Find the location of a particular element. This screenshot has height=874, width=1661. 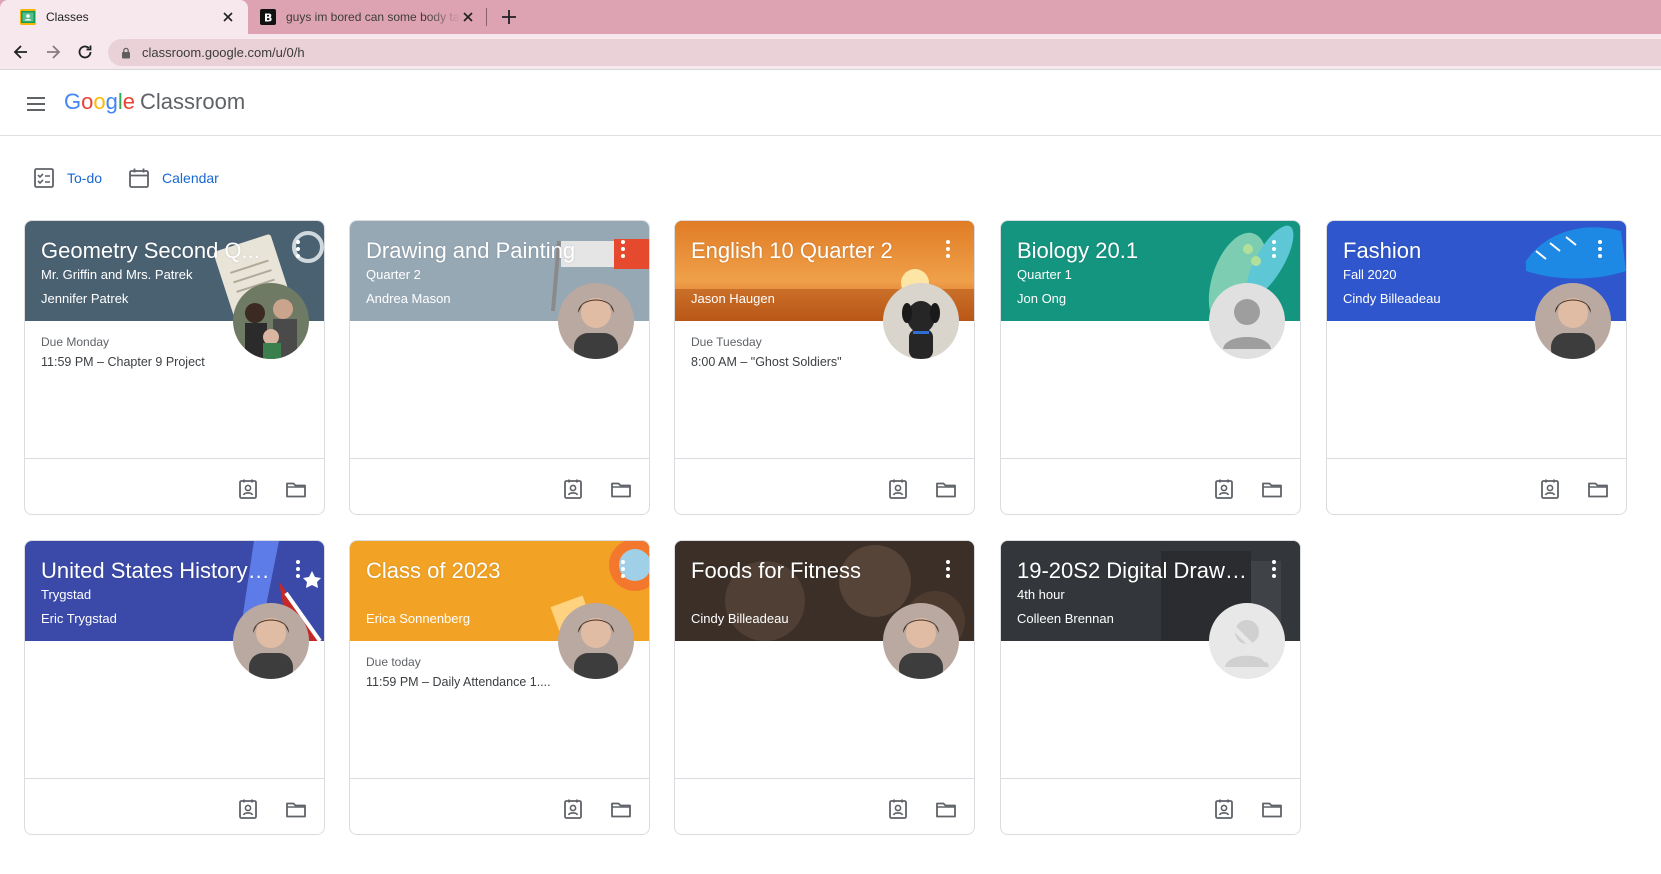

url-text: classroom.google.com/u/0/h is located at coordinates (223, 52).